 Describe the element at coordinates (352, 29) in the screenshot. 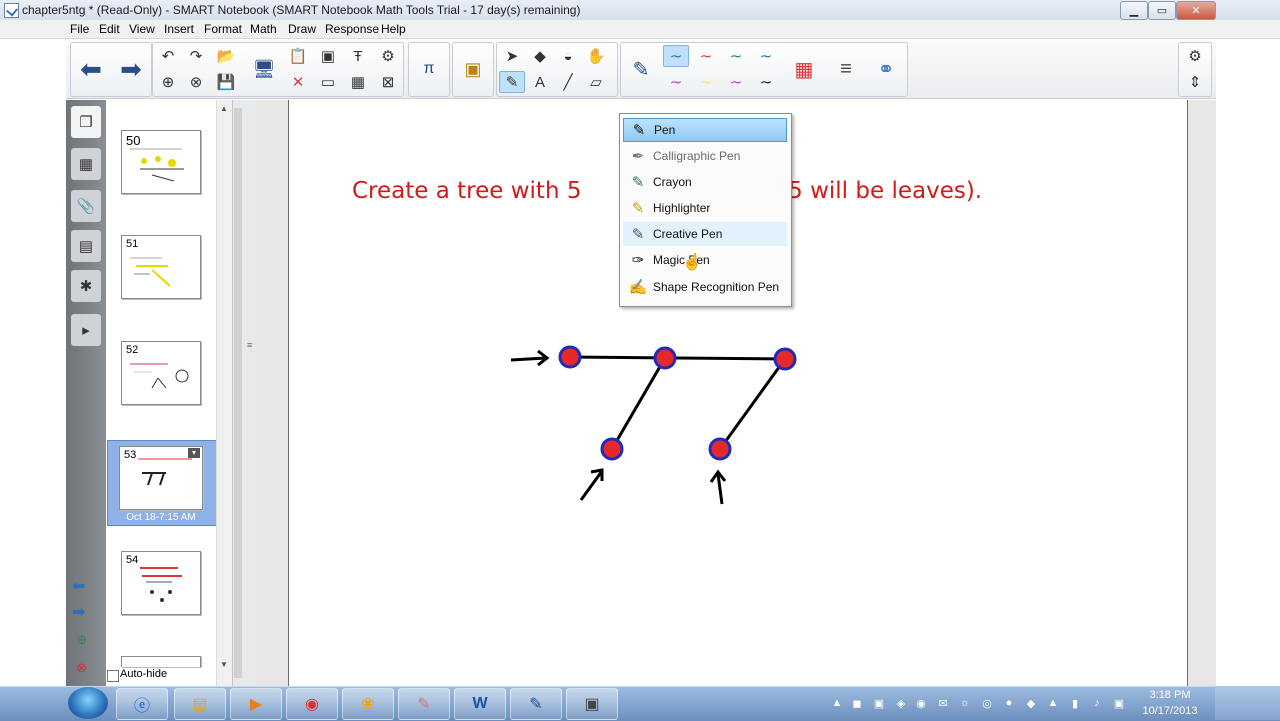

I see `menu-response: Response` at that location.